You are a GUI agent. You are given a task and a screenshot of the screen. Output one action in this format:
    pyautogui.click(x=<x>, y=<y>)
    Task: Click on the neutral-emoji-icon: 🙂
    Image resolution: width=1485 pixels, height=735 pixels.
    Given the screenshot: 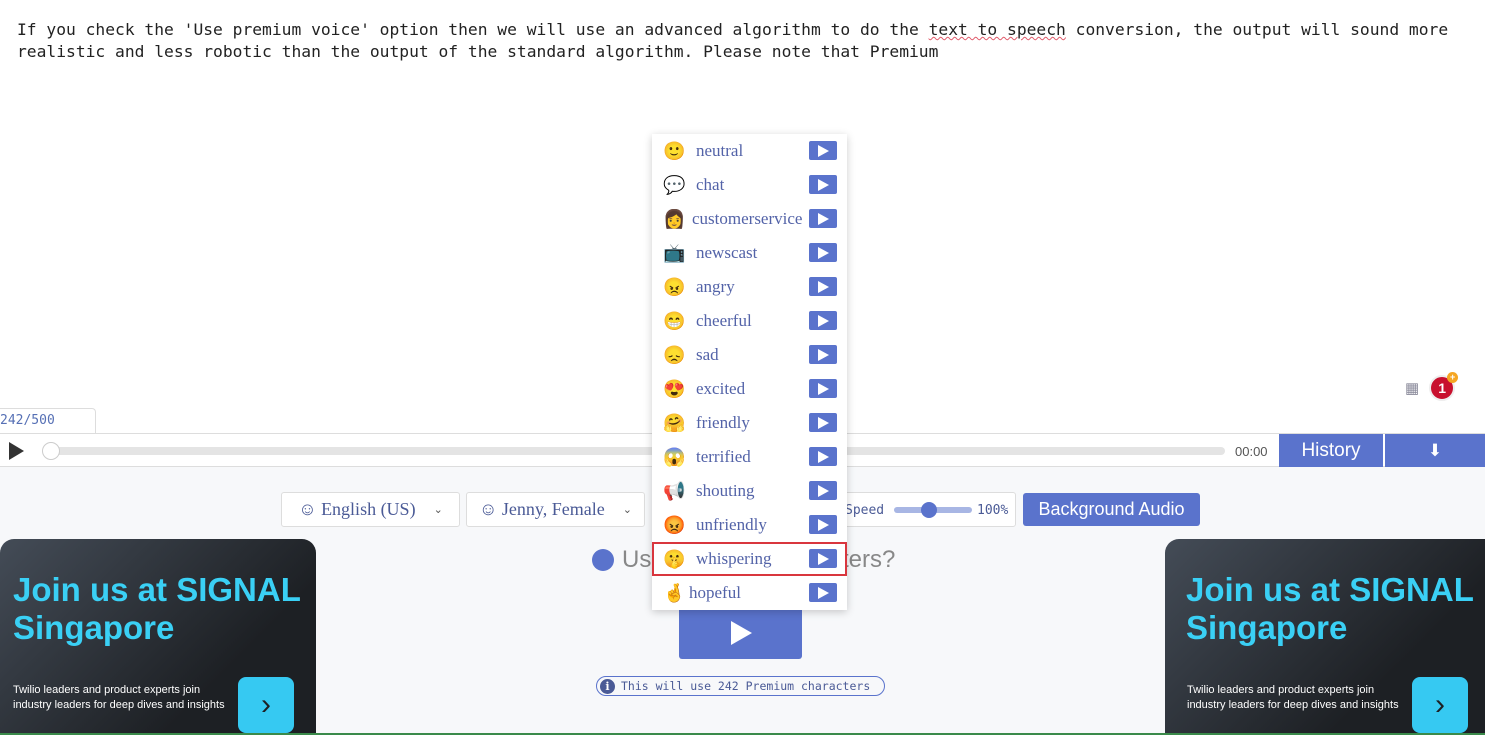 What is the action you would take?
    pyautogui.click(x=674, y=150)
    